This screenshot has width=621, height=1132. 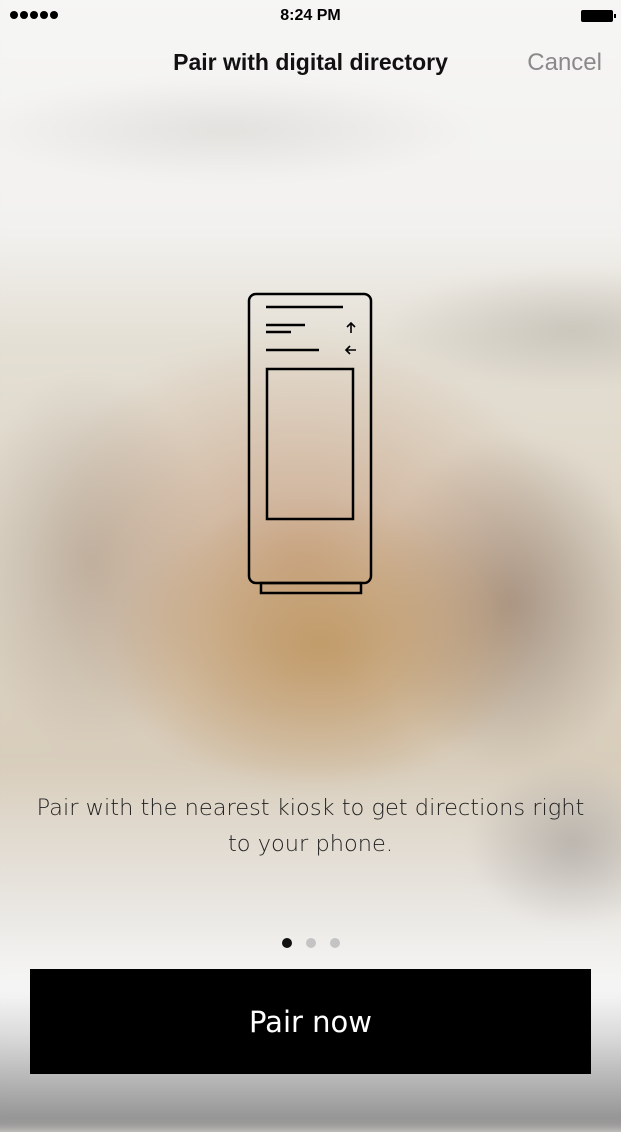 What do you see at coordinates (286, 943) in the screenshot?
I see `page-dot-active` at bounding box center [286, 943].